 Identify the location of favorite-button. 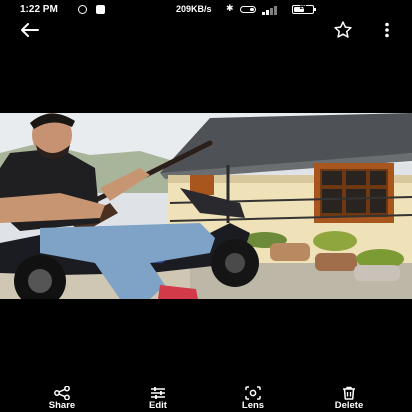
(343, 30).